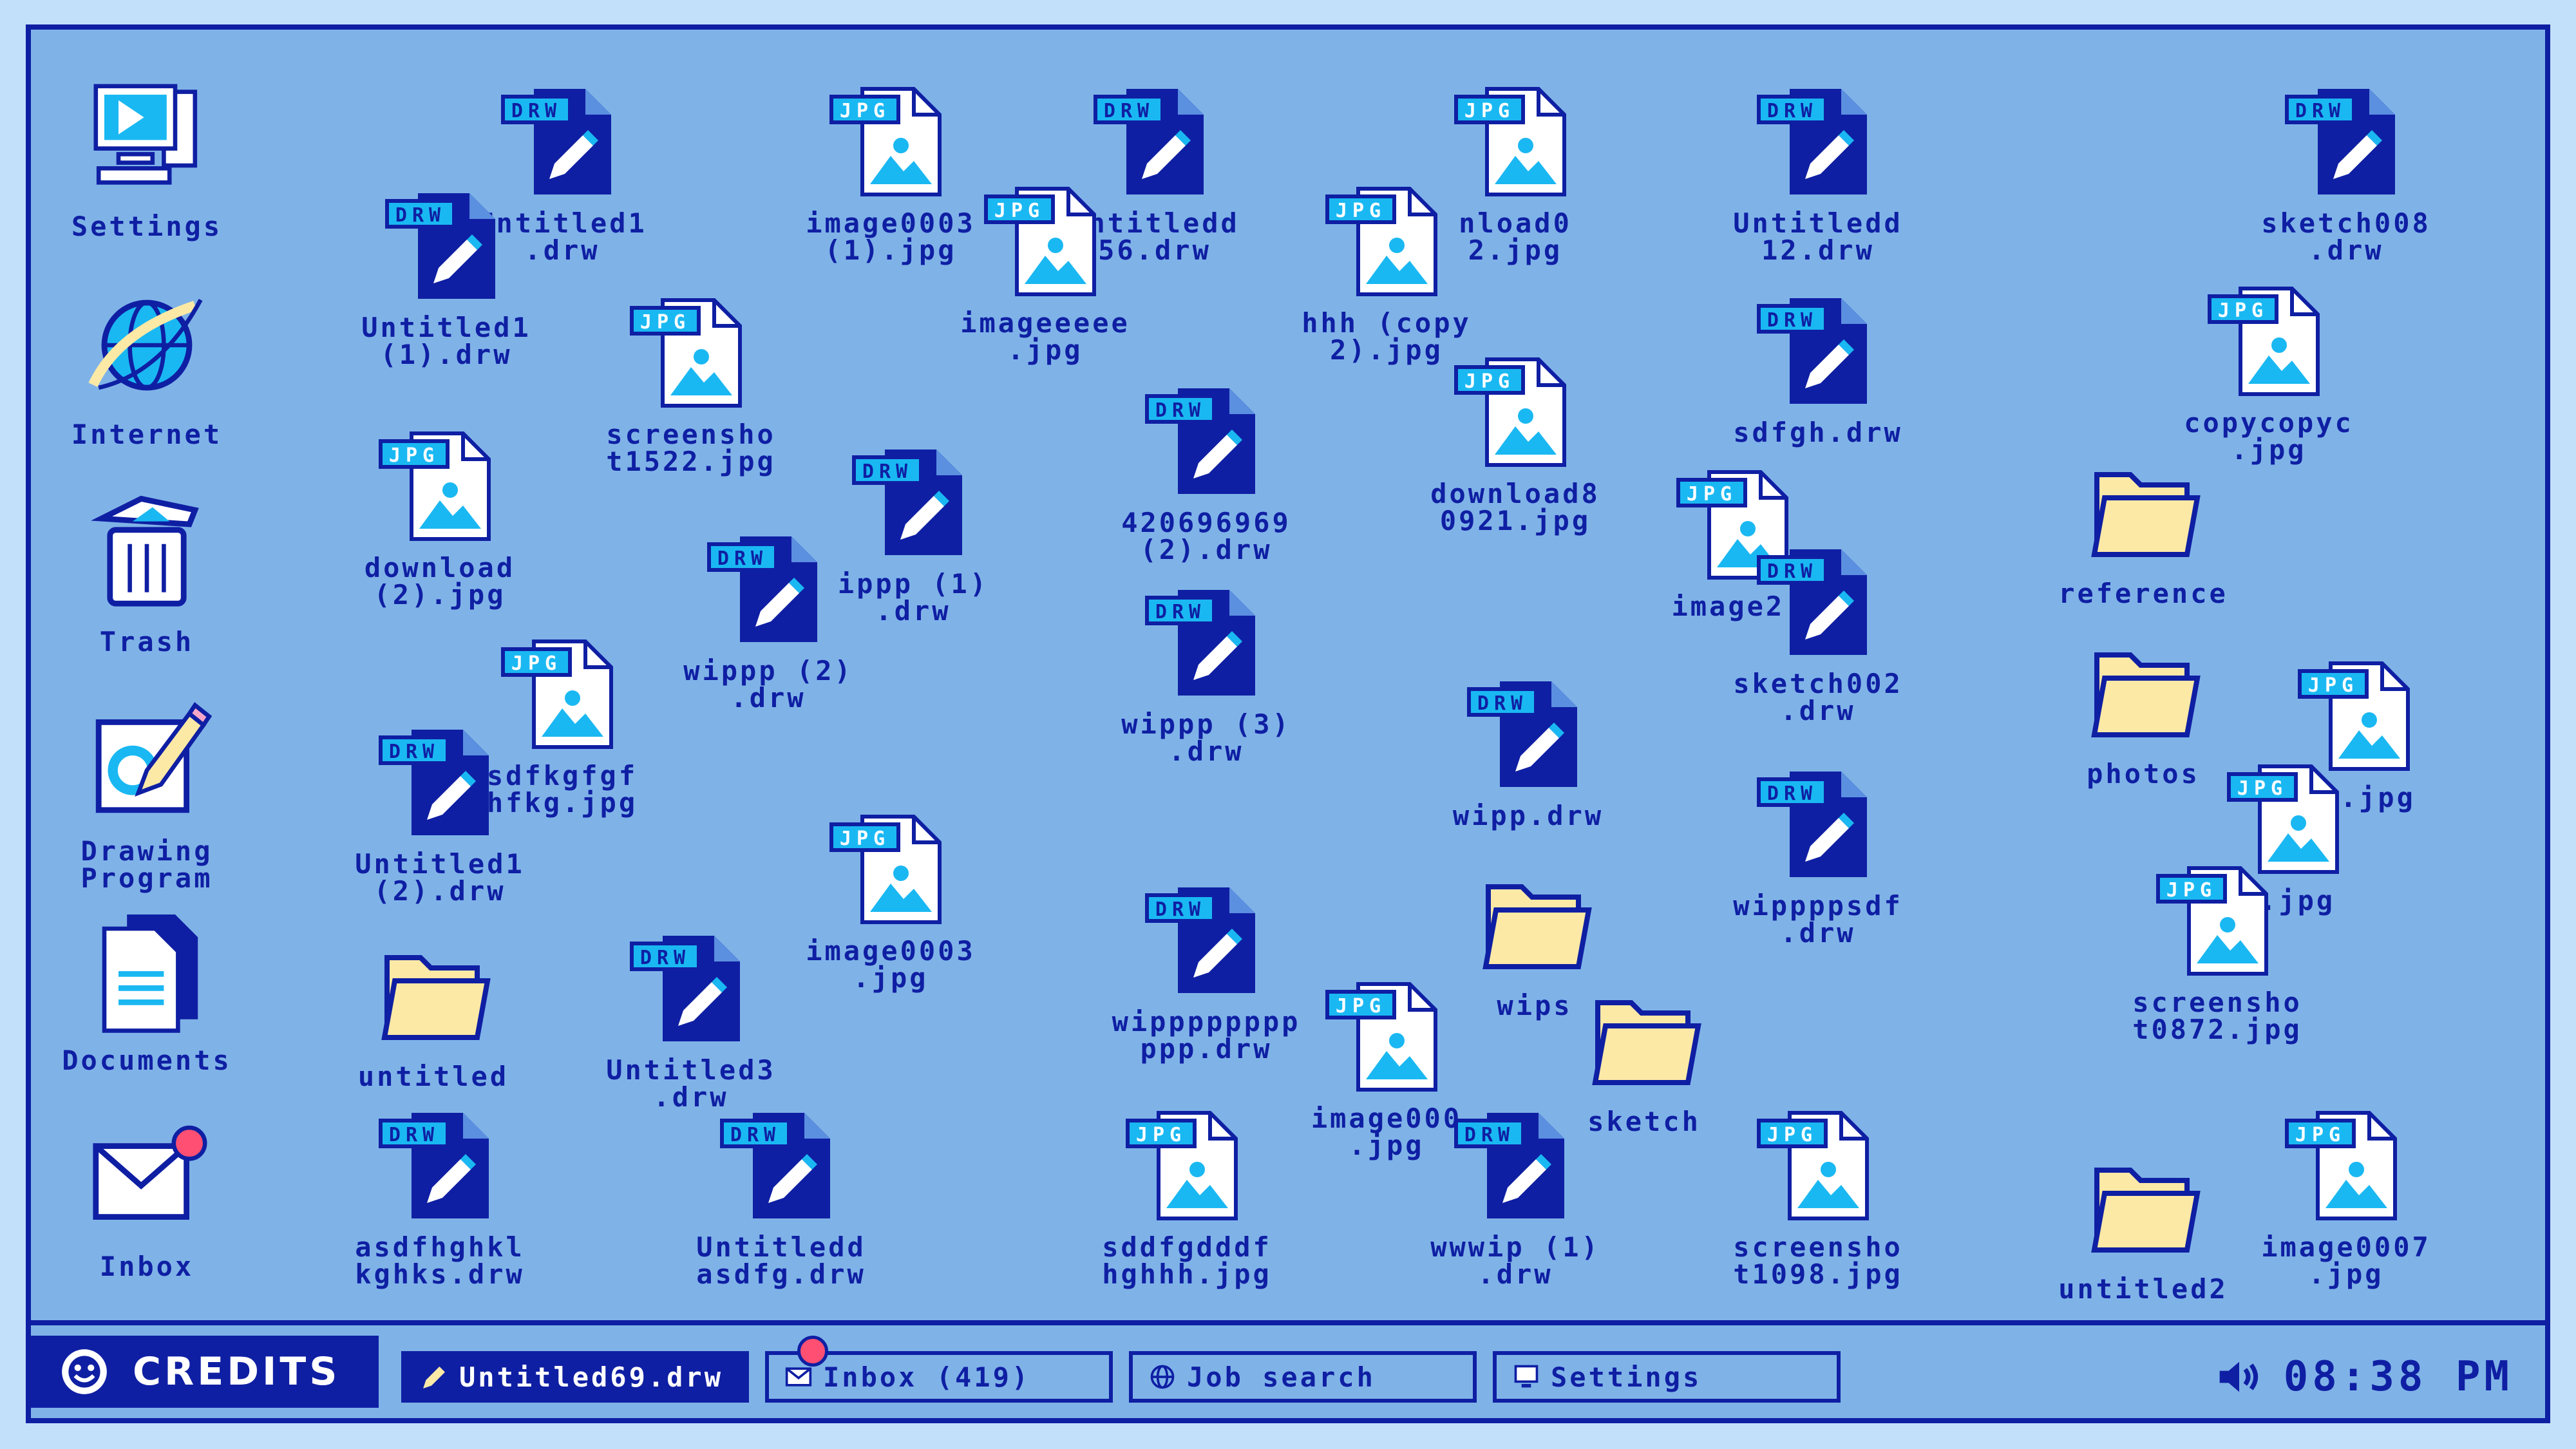 Image resolution: width=2576 pixels, height=1449 pixels. Describe the element at coordinates (145, 551) in the screenshot. I see `trash-icon` at that location.